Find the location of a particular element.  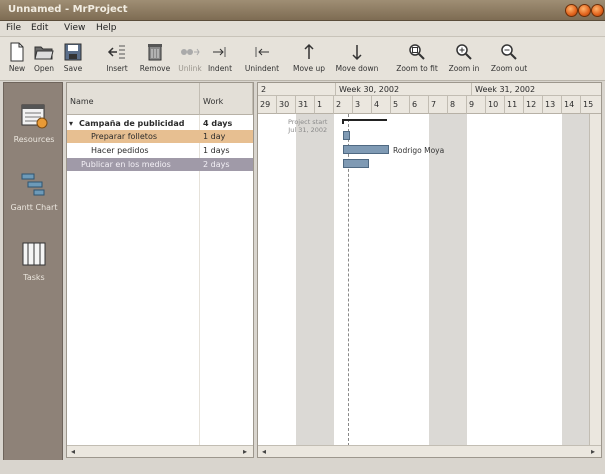

project-start-annotation: Project start Jul 31, 2002 is located at coordinates (307, 126).